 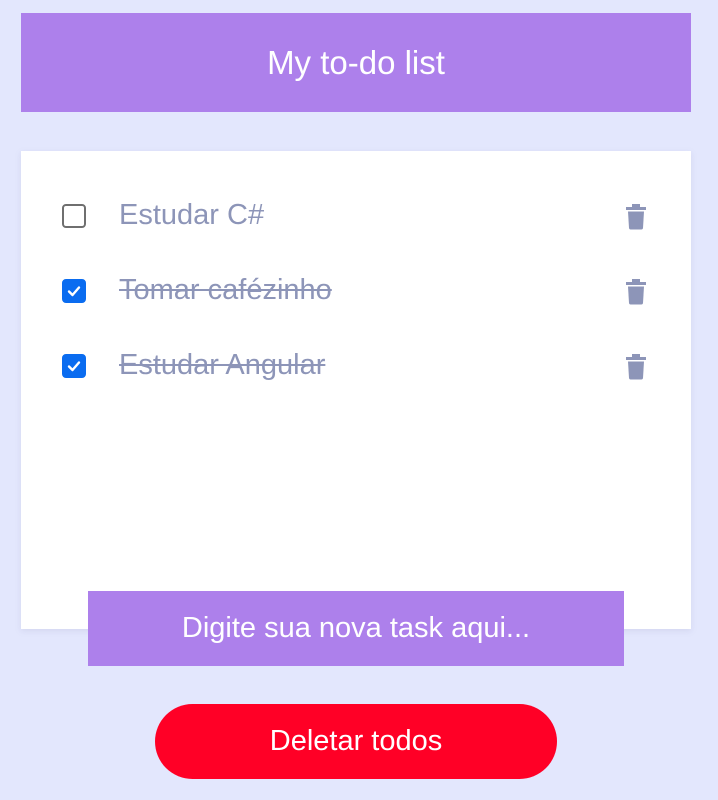 I want to click on delete-all-button: Deletar todos, so click(x=356, y=741).